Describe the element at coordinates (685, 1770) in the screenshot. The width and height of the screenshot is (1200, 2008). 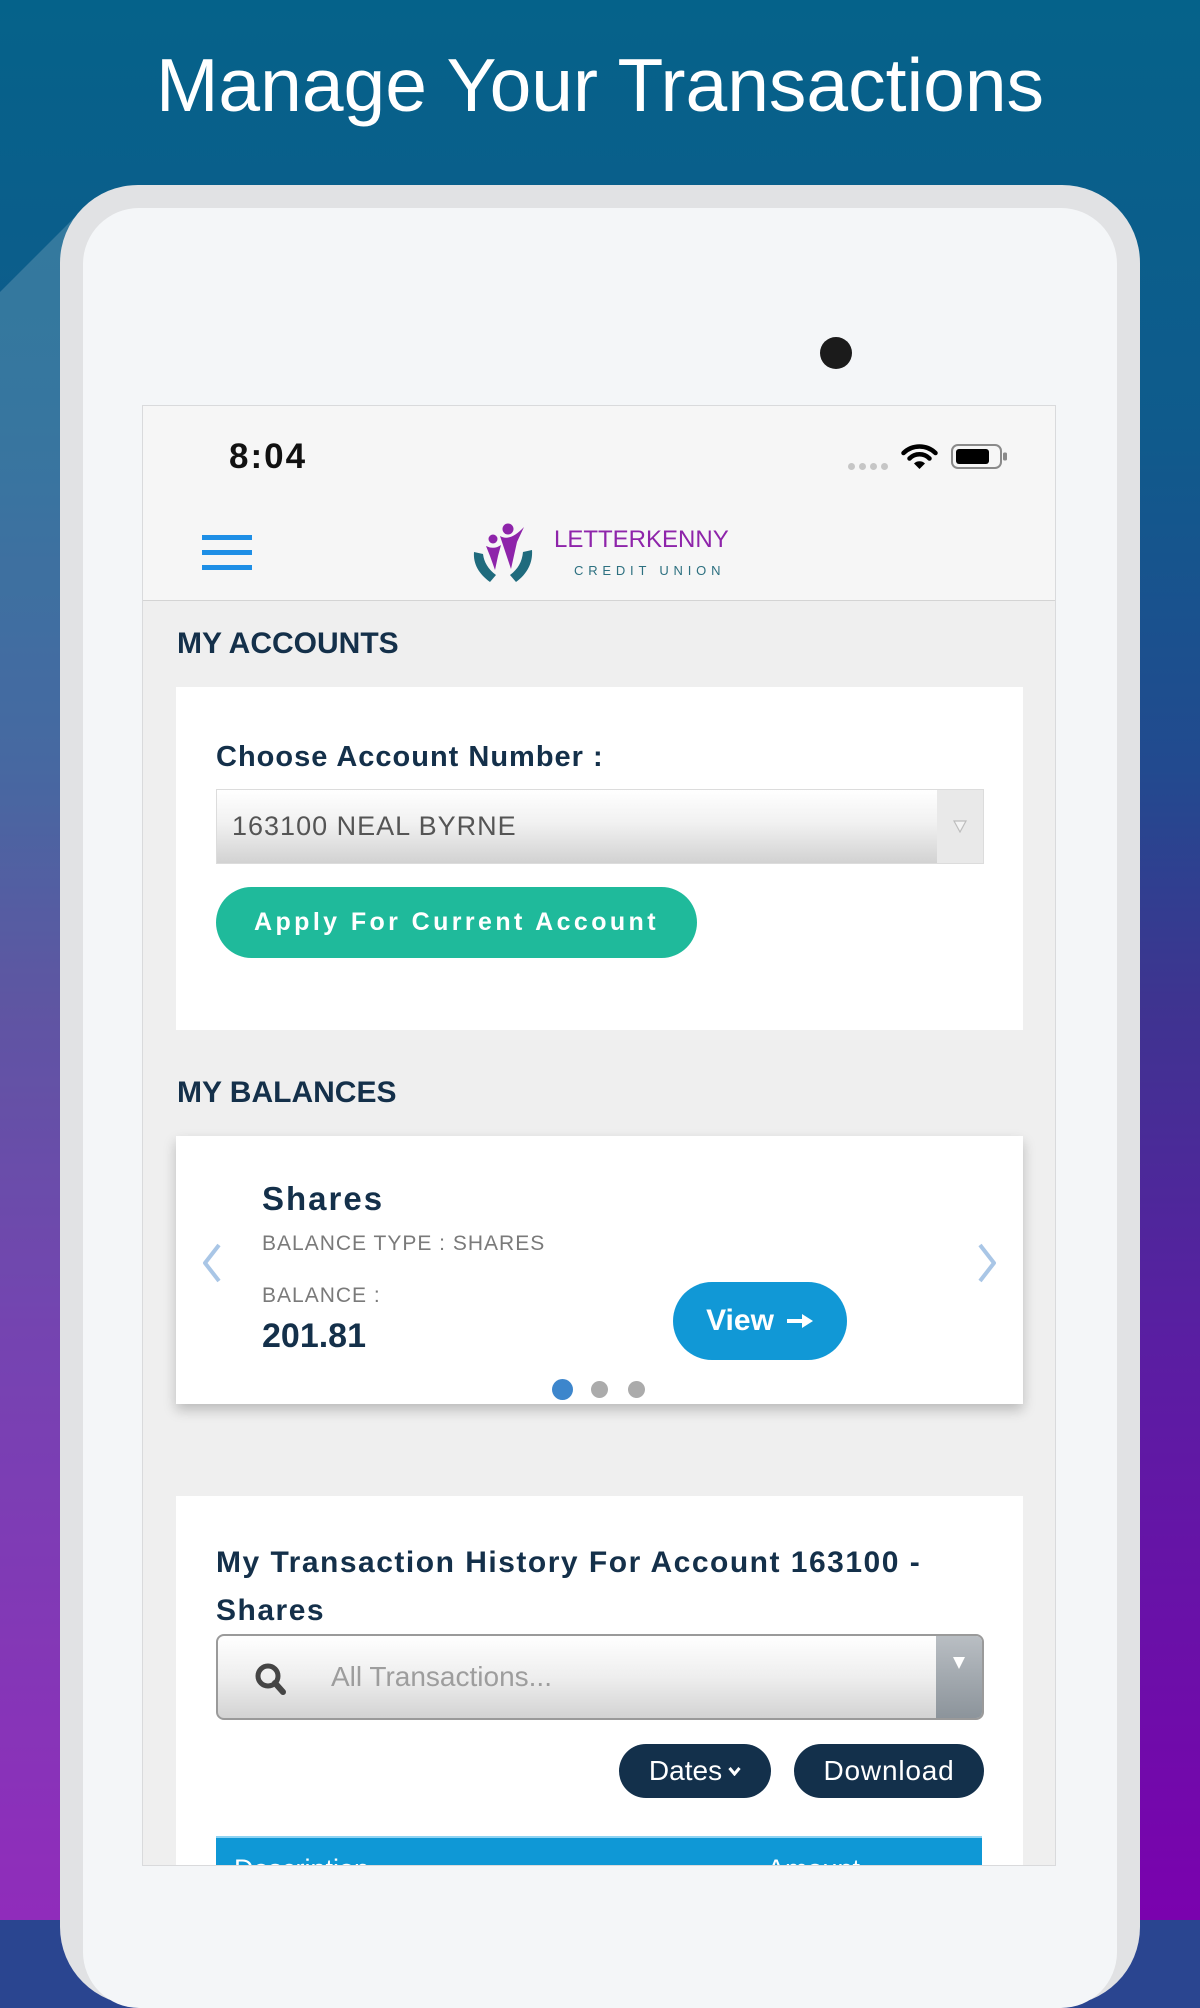
I see `dates-button-label: Dates` at that location.